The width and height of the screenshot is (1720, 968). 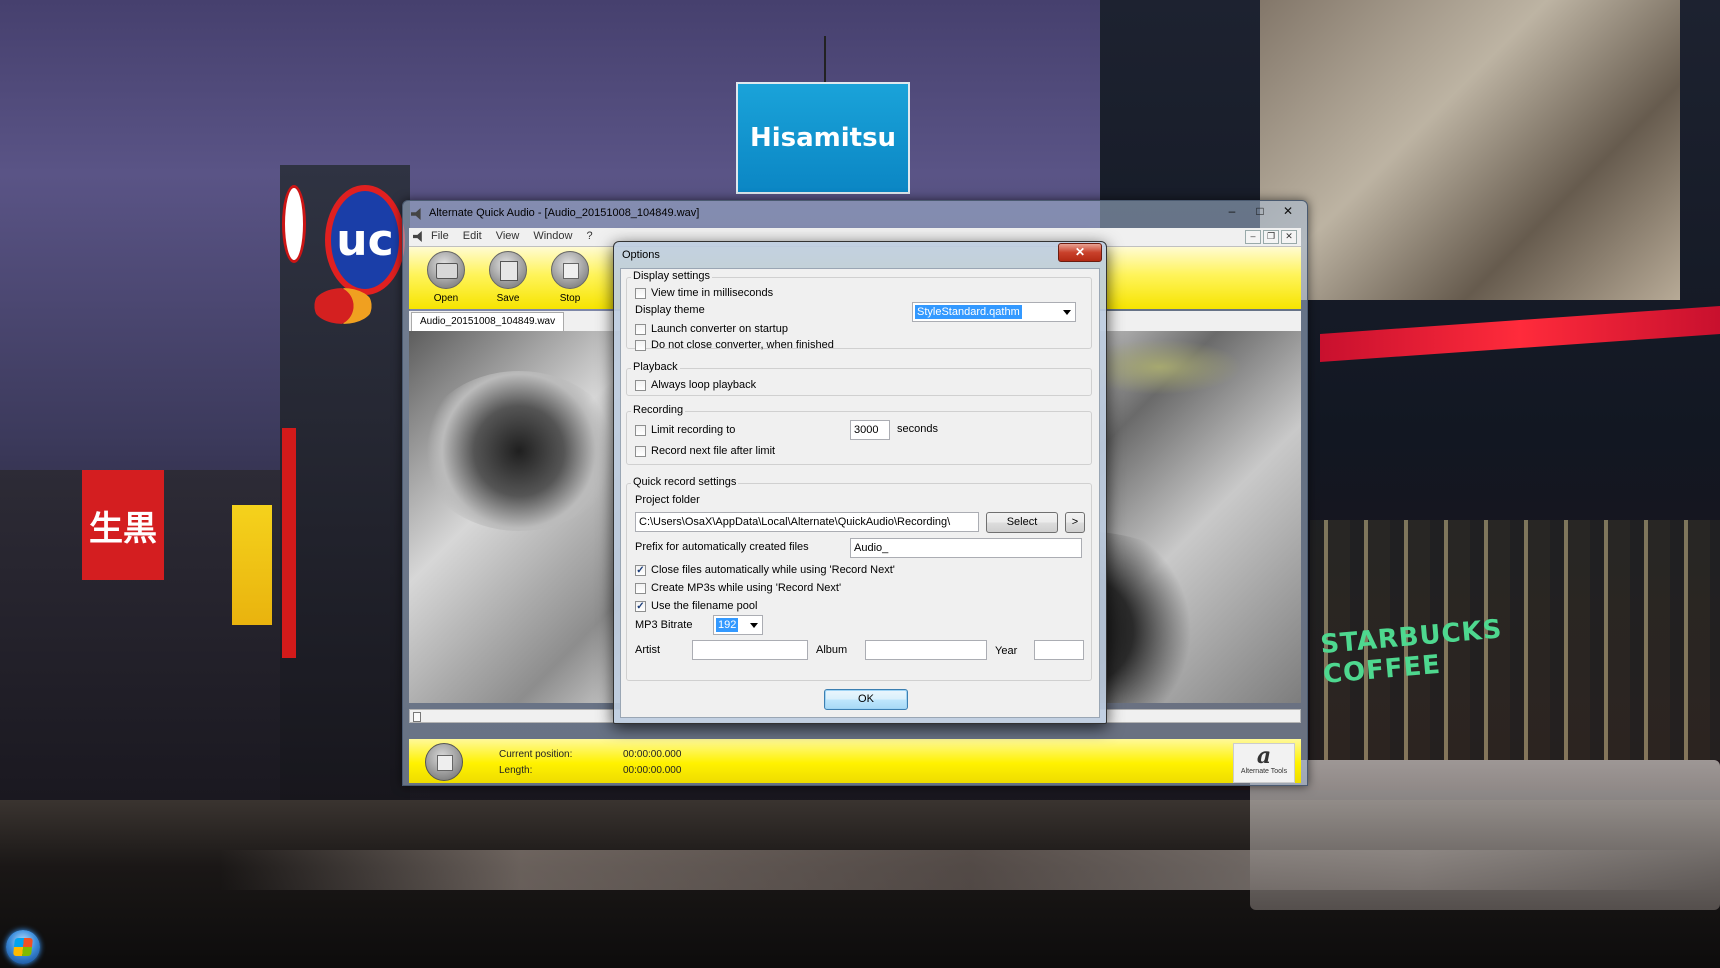 I want to click on mp3-bitrate-label: MP3 Bitrate, so click(x=664, y=625).